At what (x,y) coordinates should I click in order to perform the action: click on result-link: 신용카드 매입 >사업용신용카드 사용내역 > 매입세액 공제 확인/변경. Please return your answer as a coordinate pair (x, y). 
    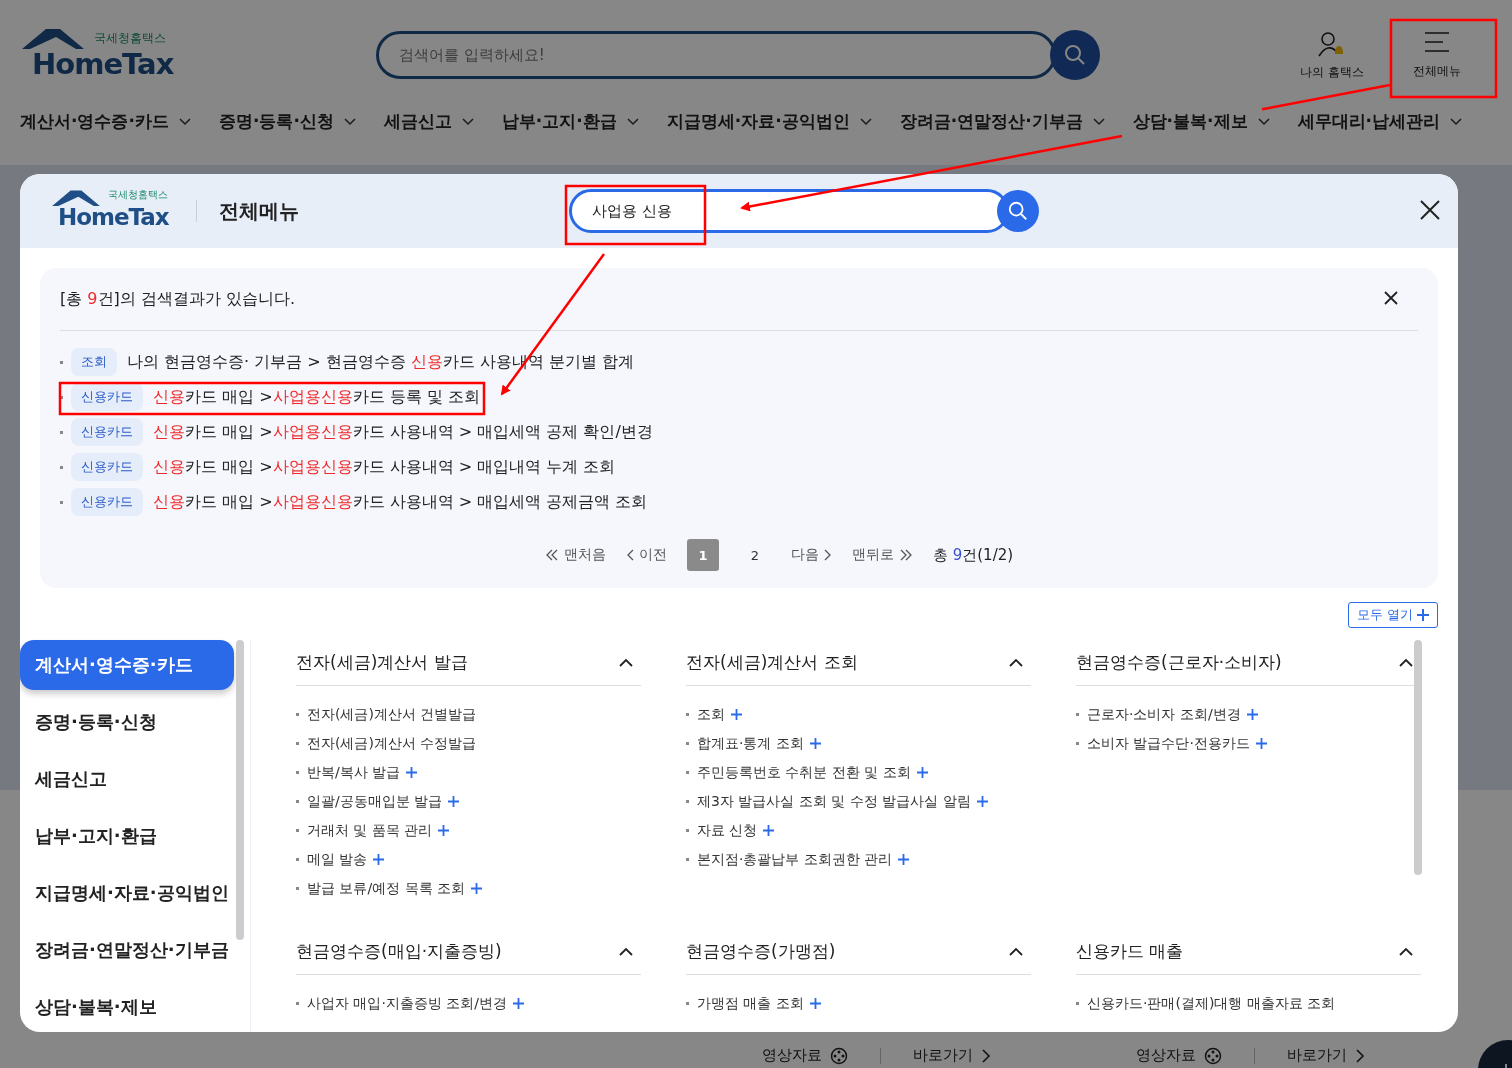
    Looking at the image, I should click on (403, 432).